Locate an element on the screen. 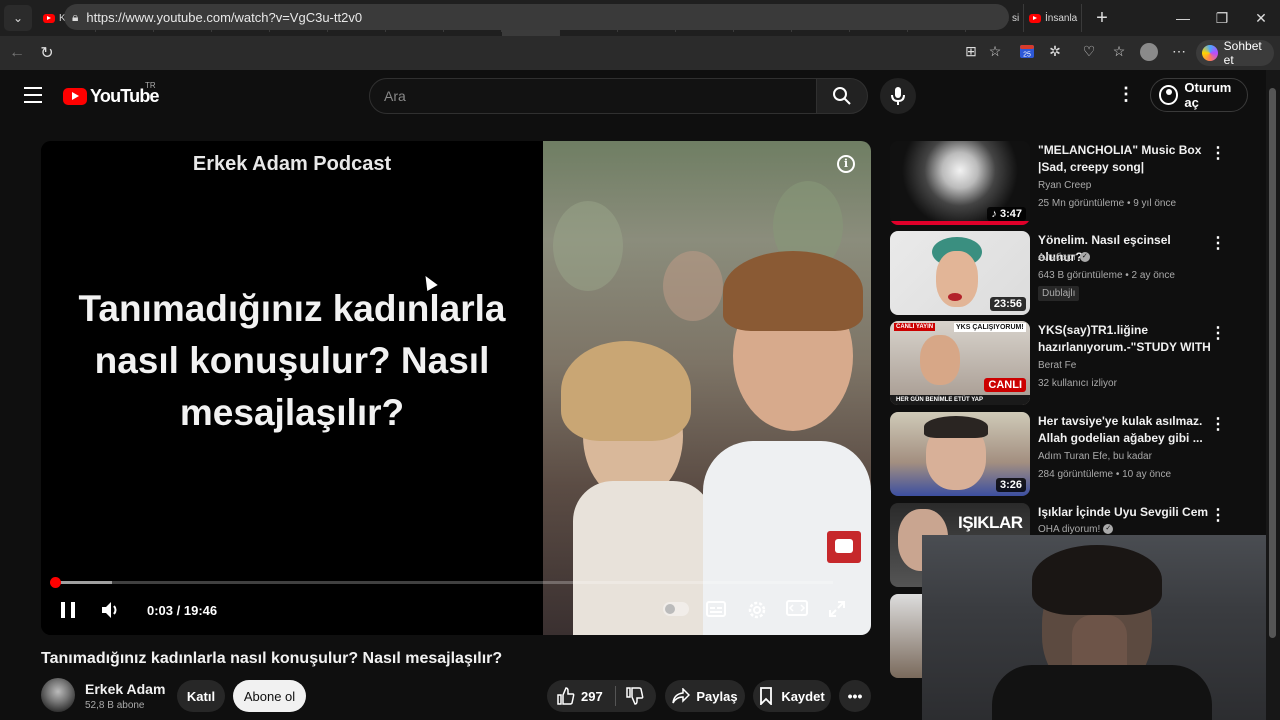  recommendation-meta: 25 Mn görüntüleme • 9 yıl önce is located at coordinates (1107, 203).